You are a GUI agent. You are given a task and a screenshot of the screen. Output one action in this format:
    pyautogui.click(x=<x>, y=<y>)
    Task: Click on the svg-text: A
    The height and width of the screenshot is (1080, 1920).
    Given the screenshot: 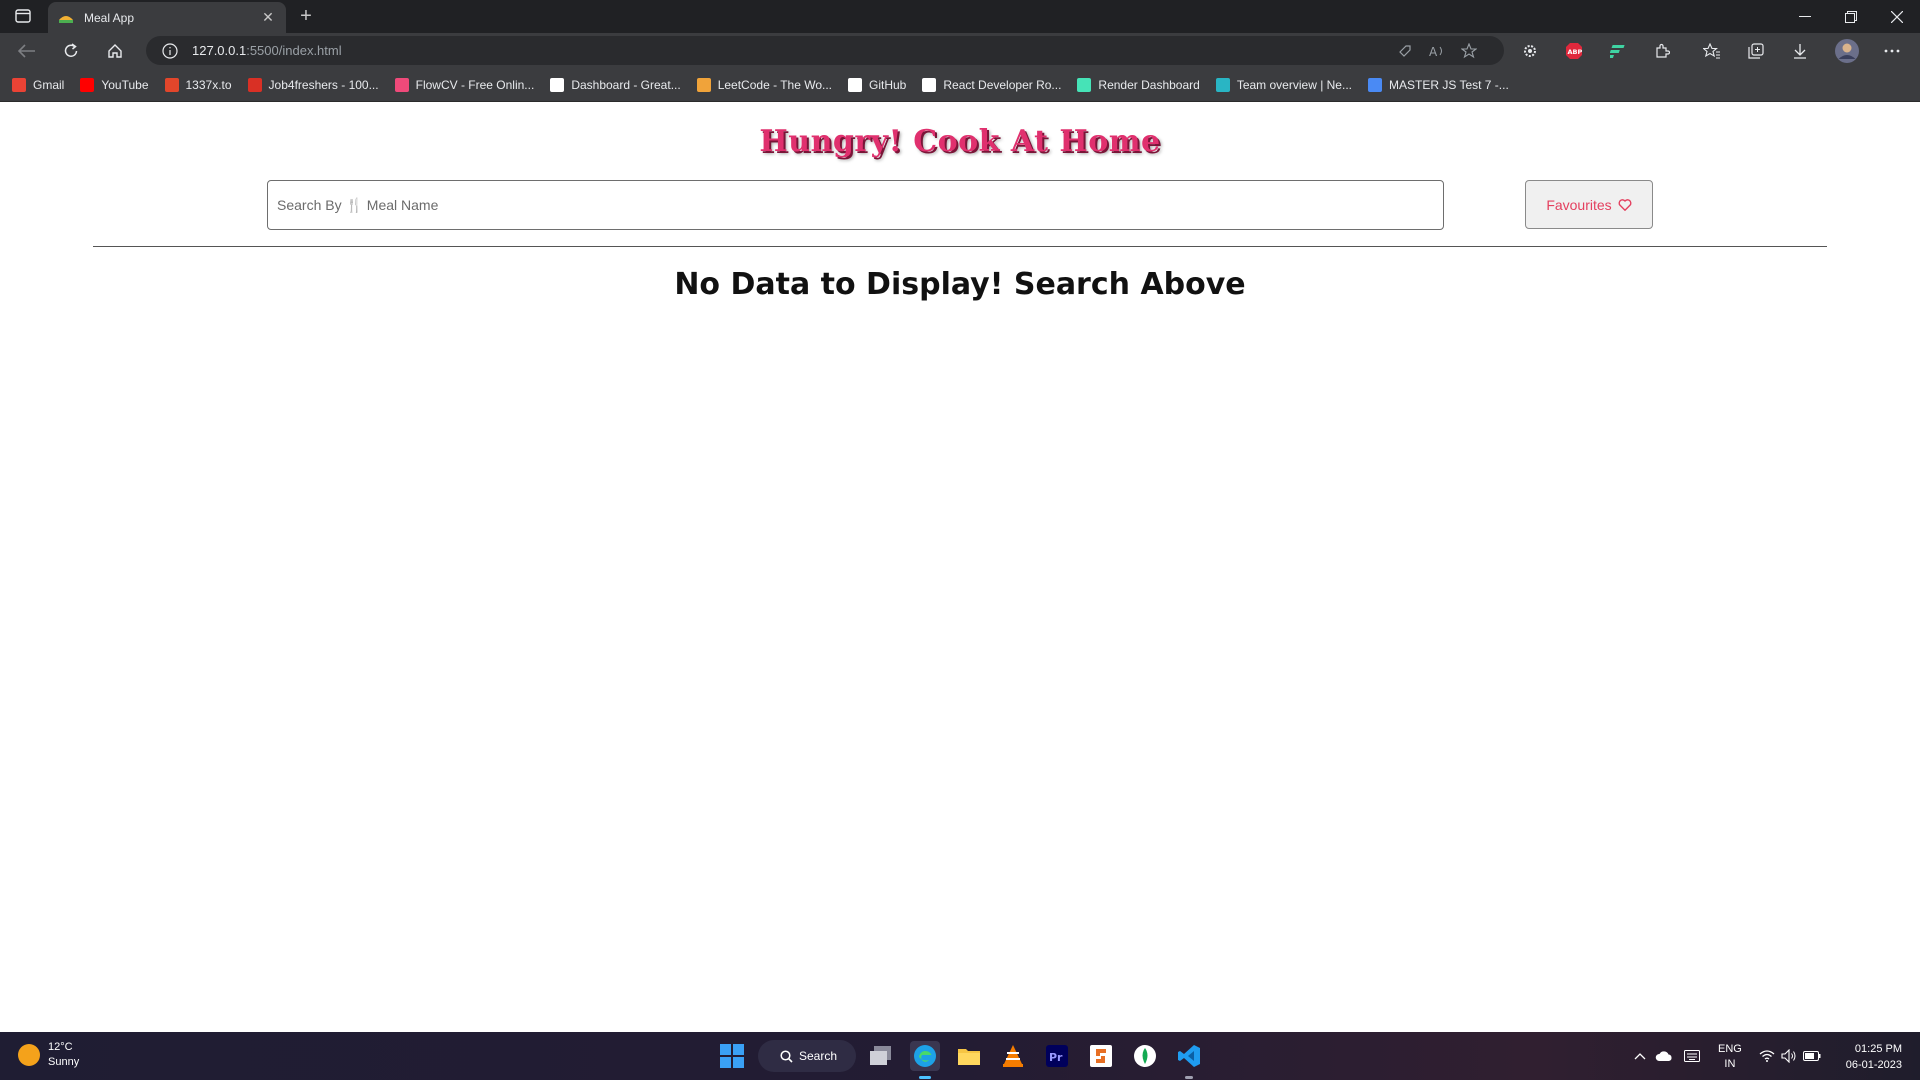 What is the action you would take?
    pyautogui.click(x=1433, y=51)
    